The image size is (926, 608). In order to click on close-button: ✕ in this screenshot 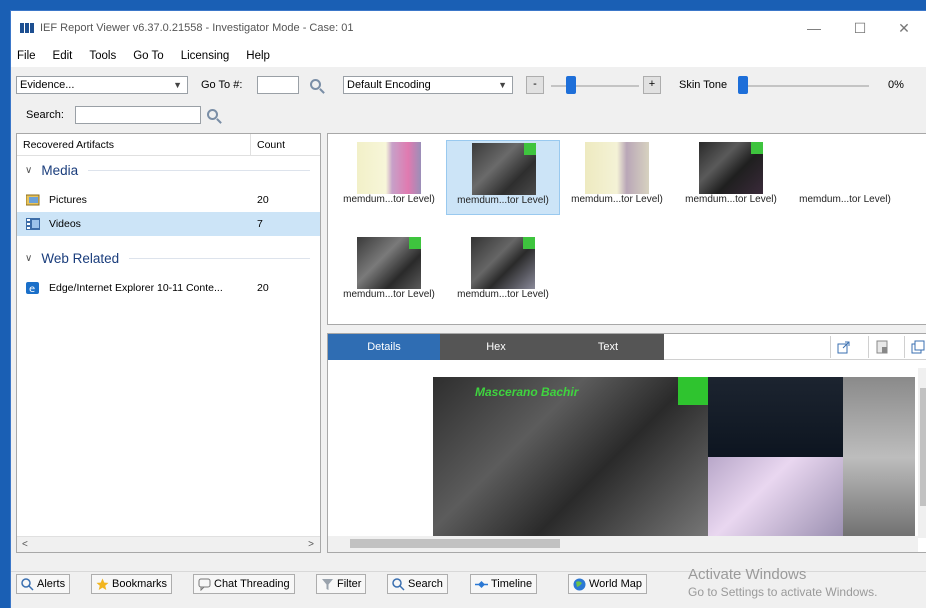, I will do `click(903, 28)`.